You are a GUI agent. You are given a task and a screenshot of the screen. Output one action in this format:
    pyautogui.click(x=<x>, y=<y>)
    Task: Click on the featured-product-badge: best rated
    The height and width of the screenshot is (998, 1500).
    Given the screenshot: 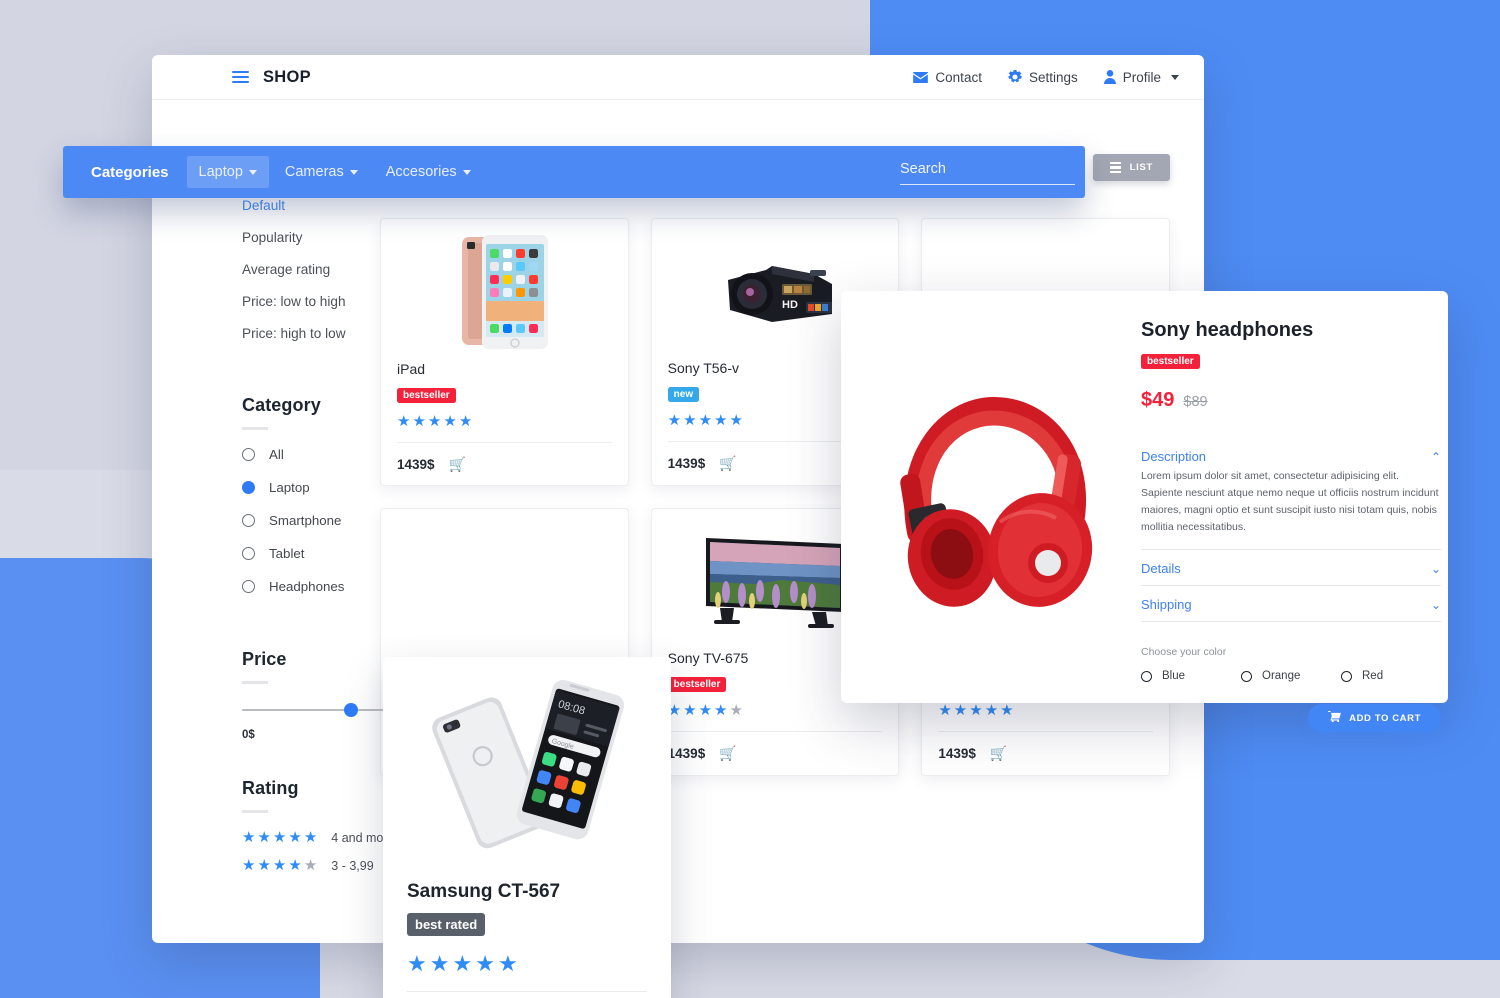 What is the action you would take?
    pyautogui.click(x=446, y=924)
    